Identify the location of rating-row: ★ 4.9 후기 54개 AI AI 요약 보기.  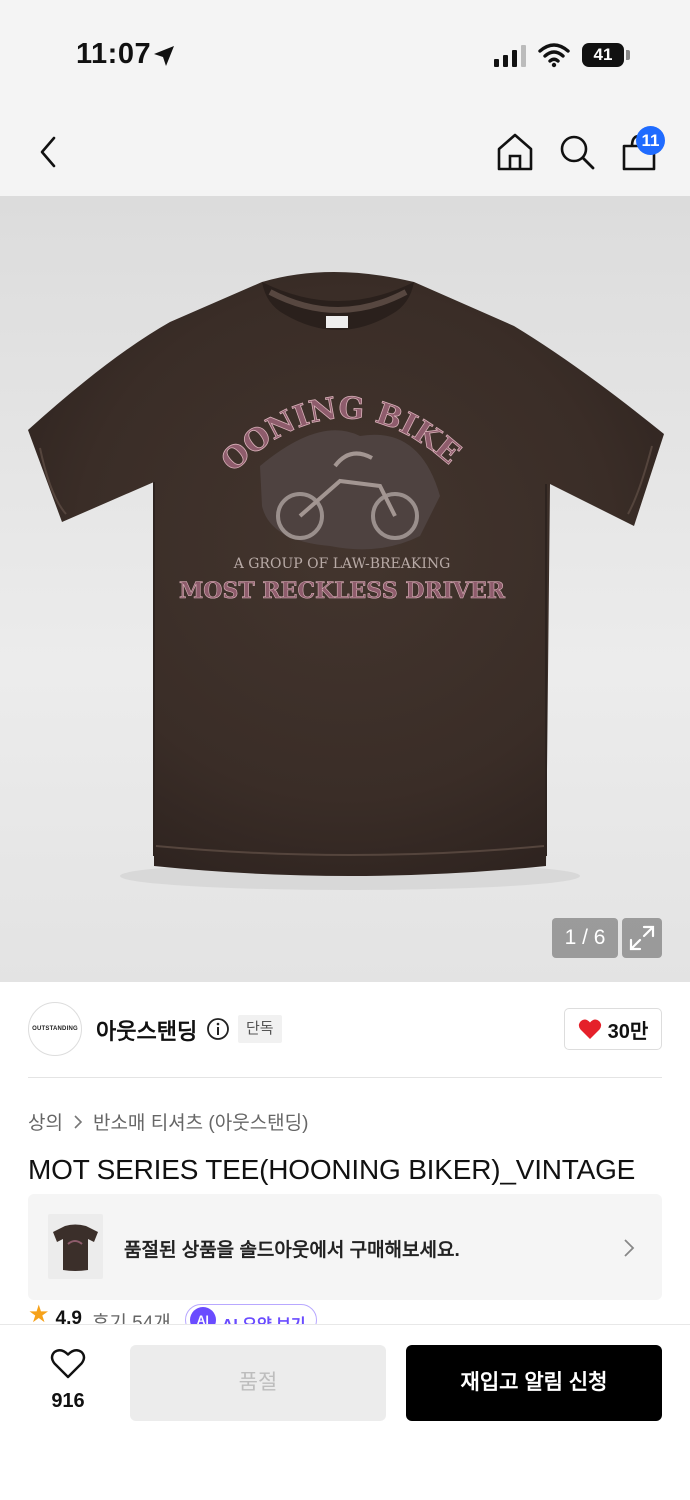
(172, 1315).